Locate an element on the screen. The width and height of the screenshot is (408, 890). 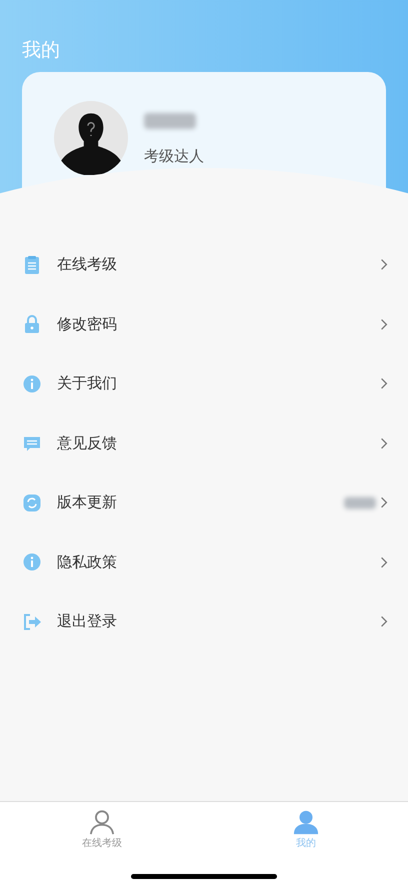
avatar-icon is located at coordinates (91, 138).